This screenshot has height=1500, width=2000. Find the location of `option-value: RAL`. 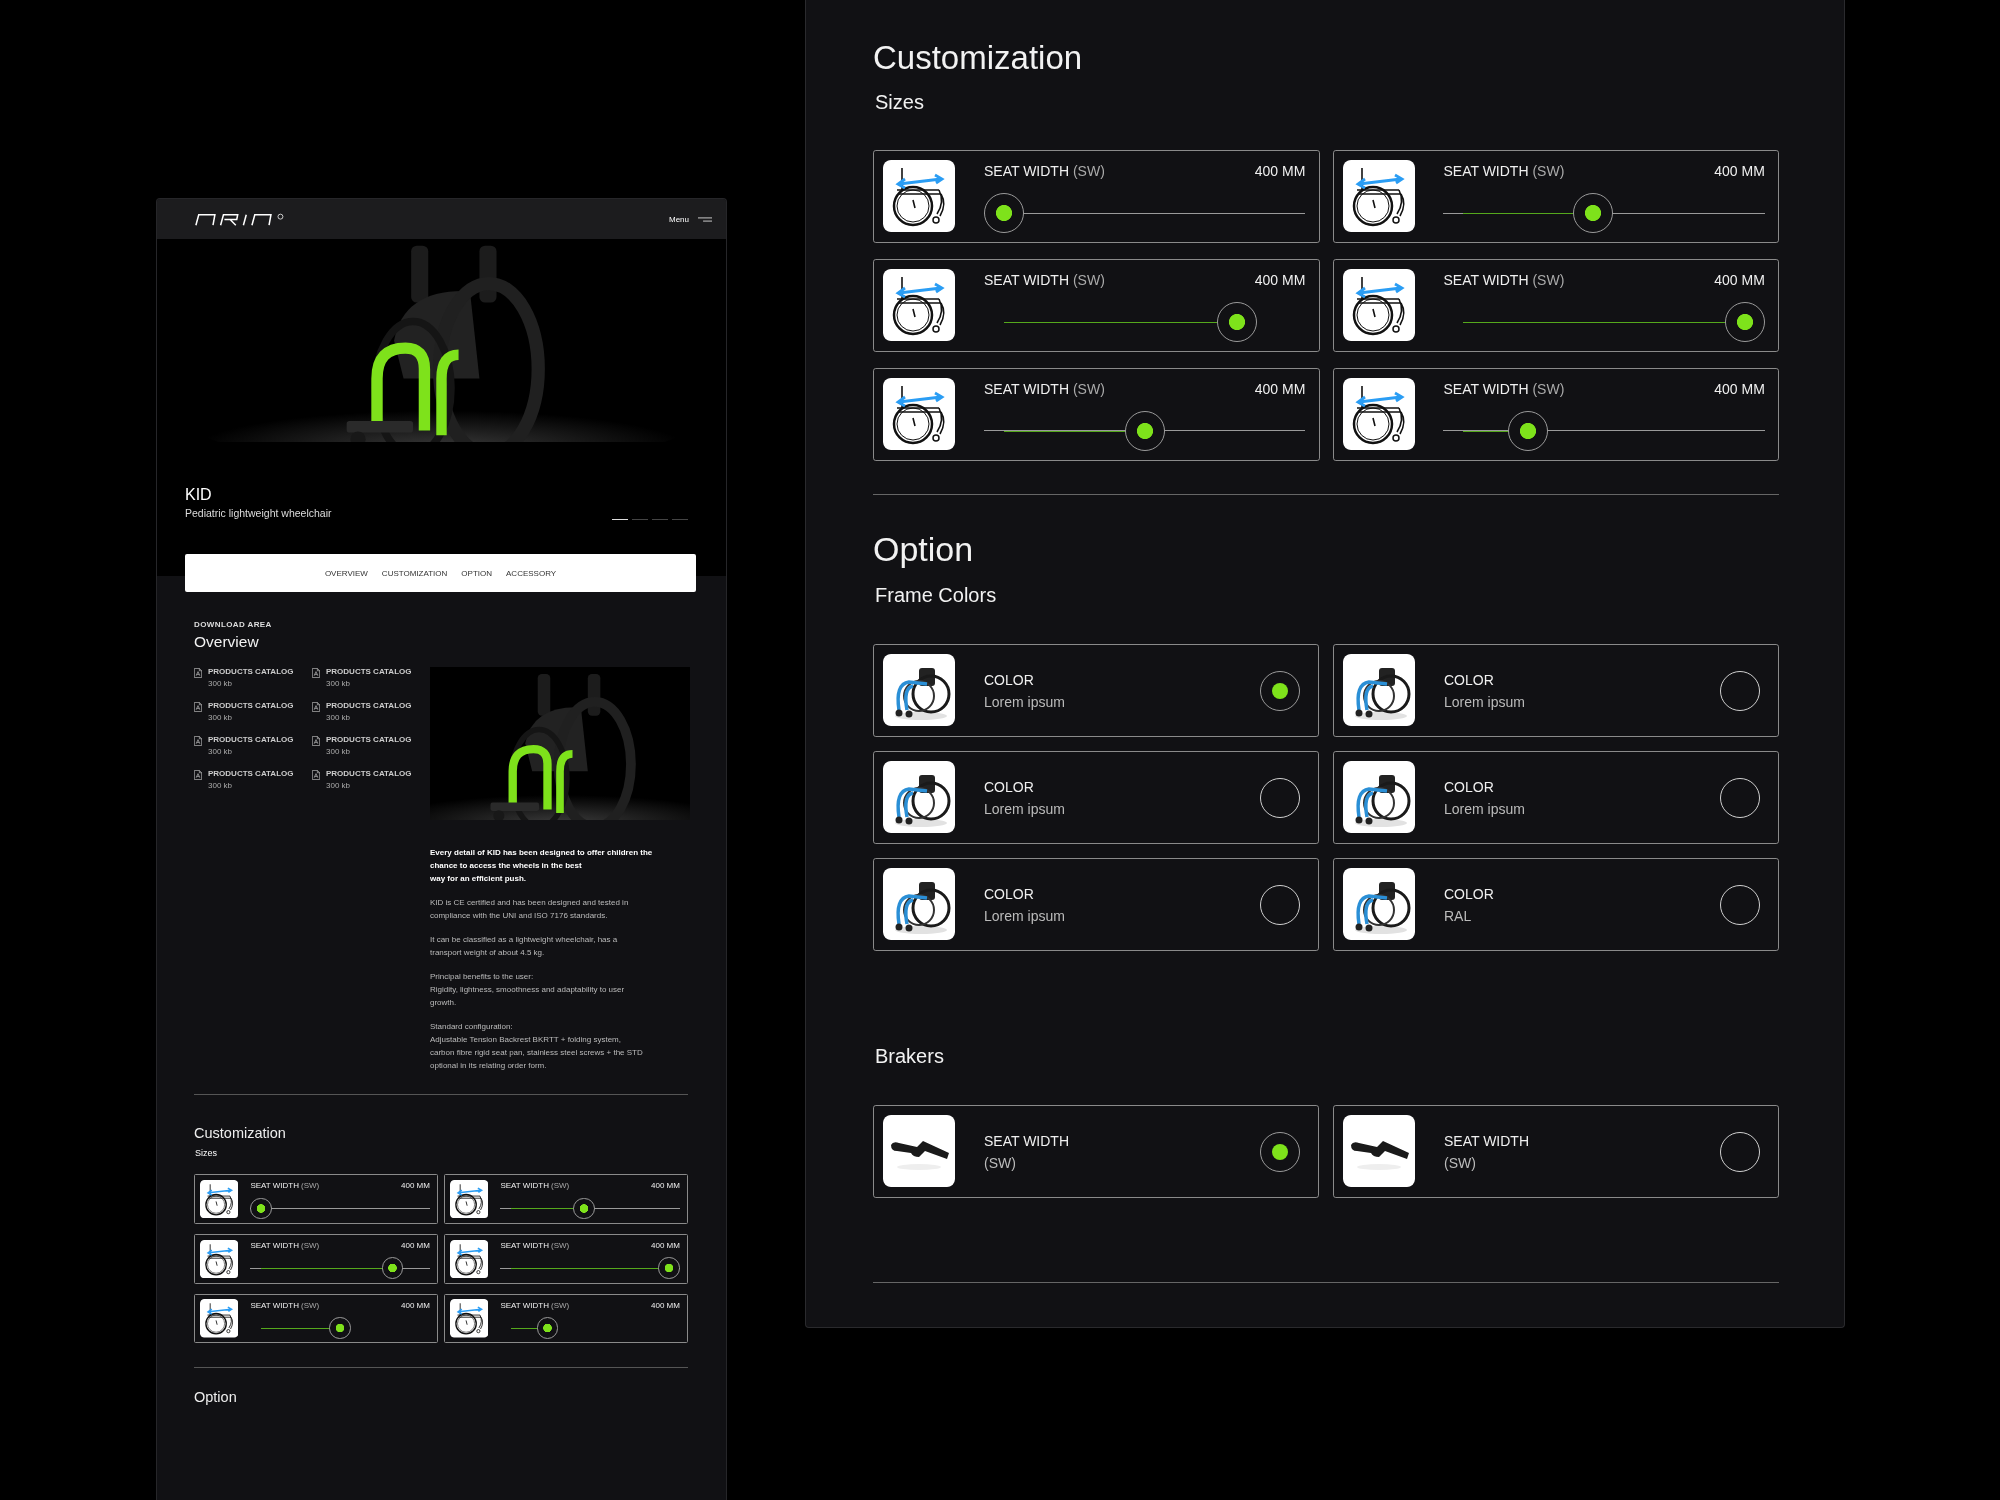

option-value: RAL is located at coordinates (1458, 916).